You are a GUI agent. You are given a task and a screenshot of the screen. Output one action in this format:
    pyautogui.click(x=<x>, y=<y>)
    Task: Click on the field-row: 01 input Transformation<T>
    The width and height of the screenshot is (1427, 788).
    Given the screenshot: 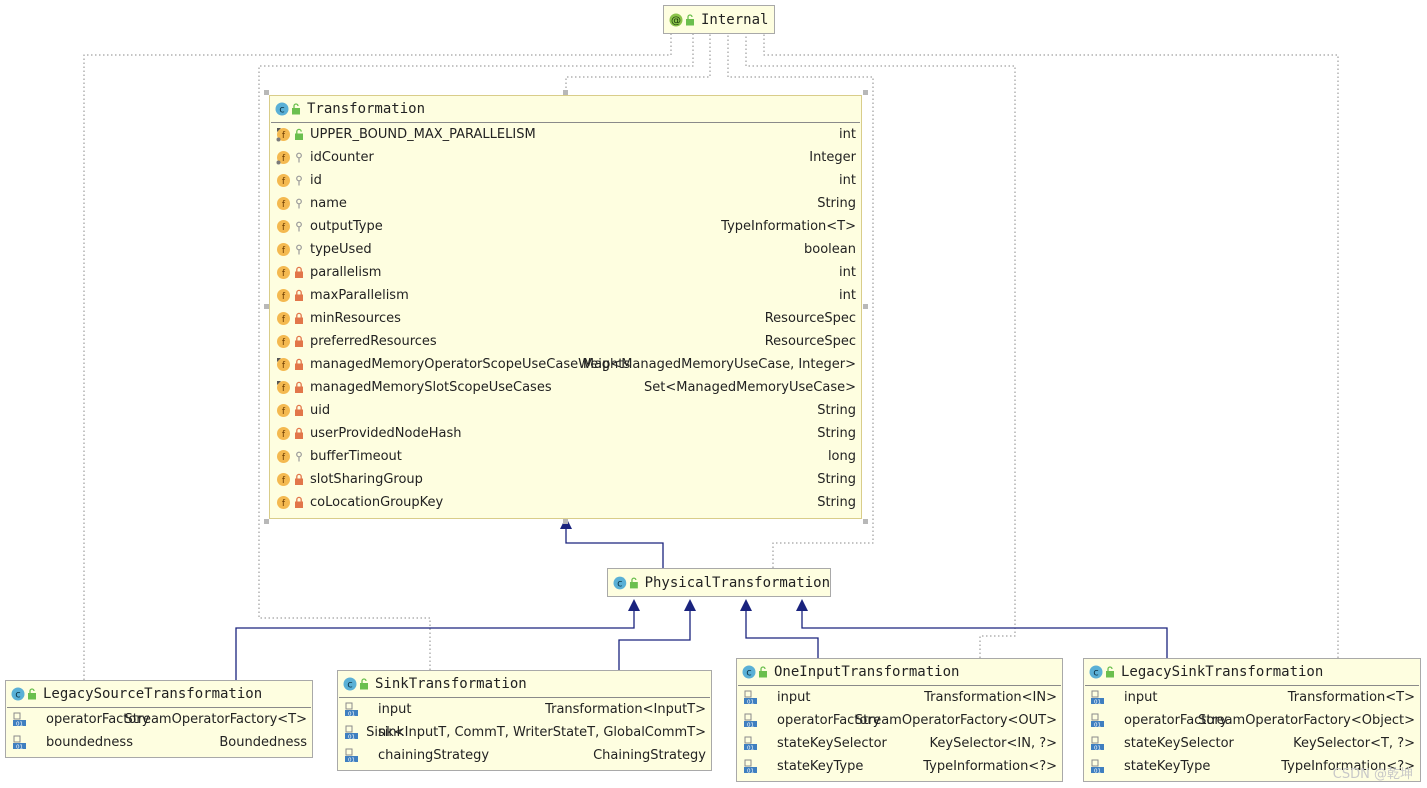 What is the action you would take?
    pyautogui.click(x=1252, y=697)
    